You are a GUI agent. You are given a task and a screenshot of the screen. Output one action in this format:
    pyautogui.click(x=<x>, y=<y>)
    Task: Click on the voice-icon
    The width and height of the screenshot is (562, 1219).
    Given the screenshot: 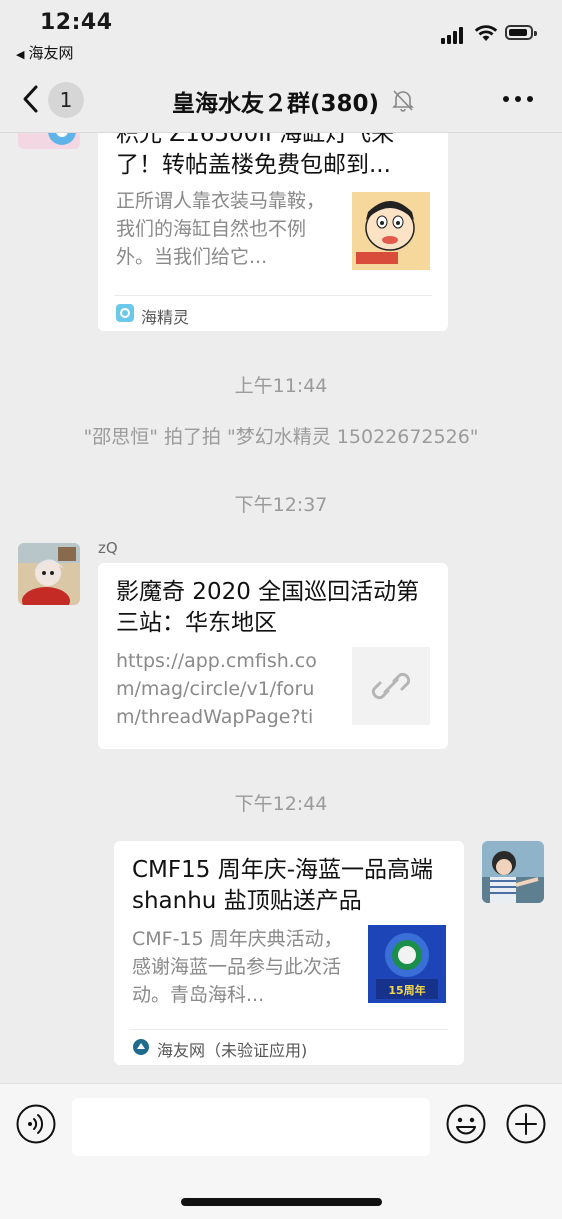 What is the action you would take?
    pyautogui.click(x=36, y=1124)
    